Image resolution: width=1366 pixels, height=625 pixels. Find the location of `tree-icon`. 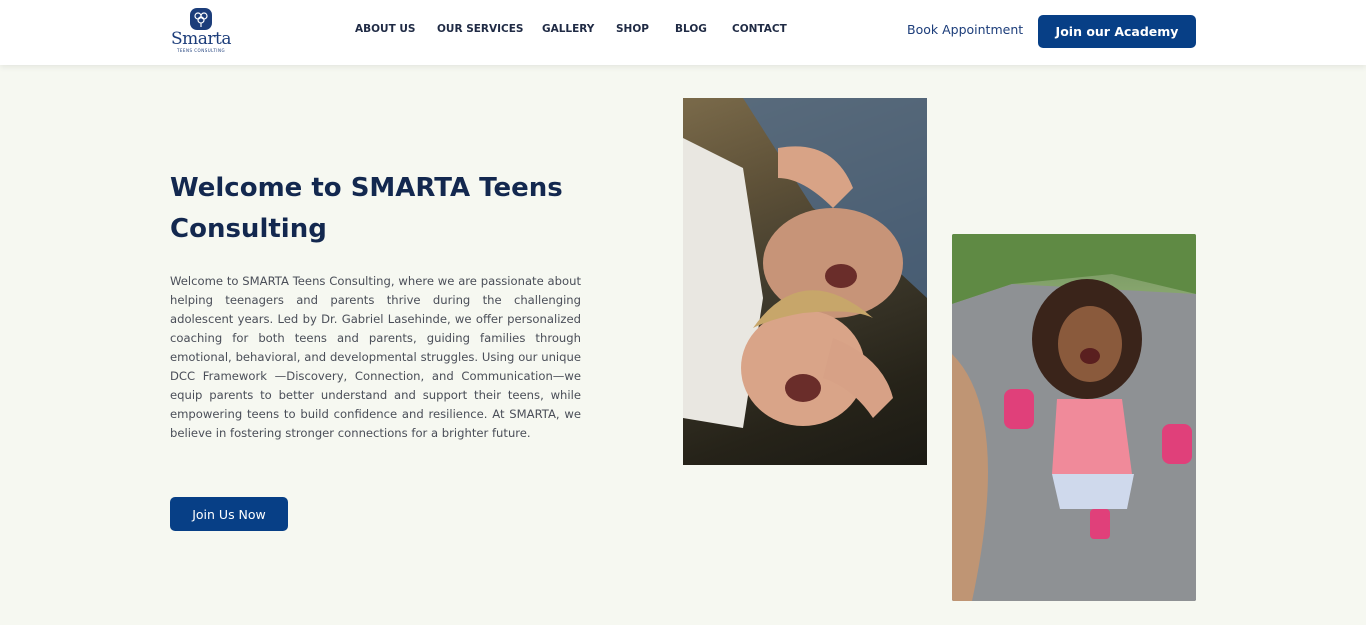

tree-icon is located at coordinates (201, 19).